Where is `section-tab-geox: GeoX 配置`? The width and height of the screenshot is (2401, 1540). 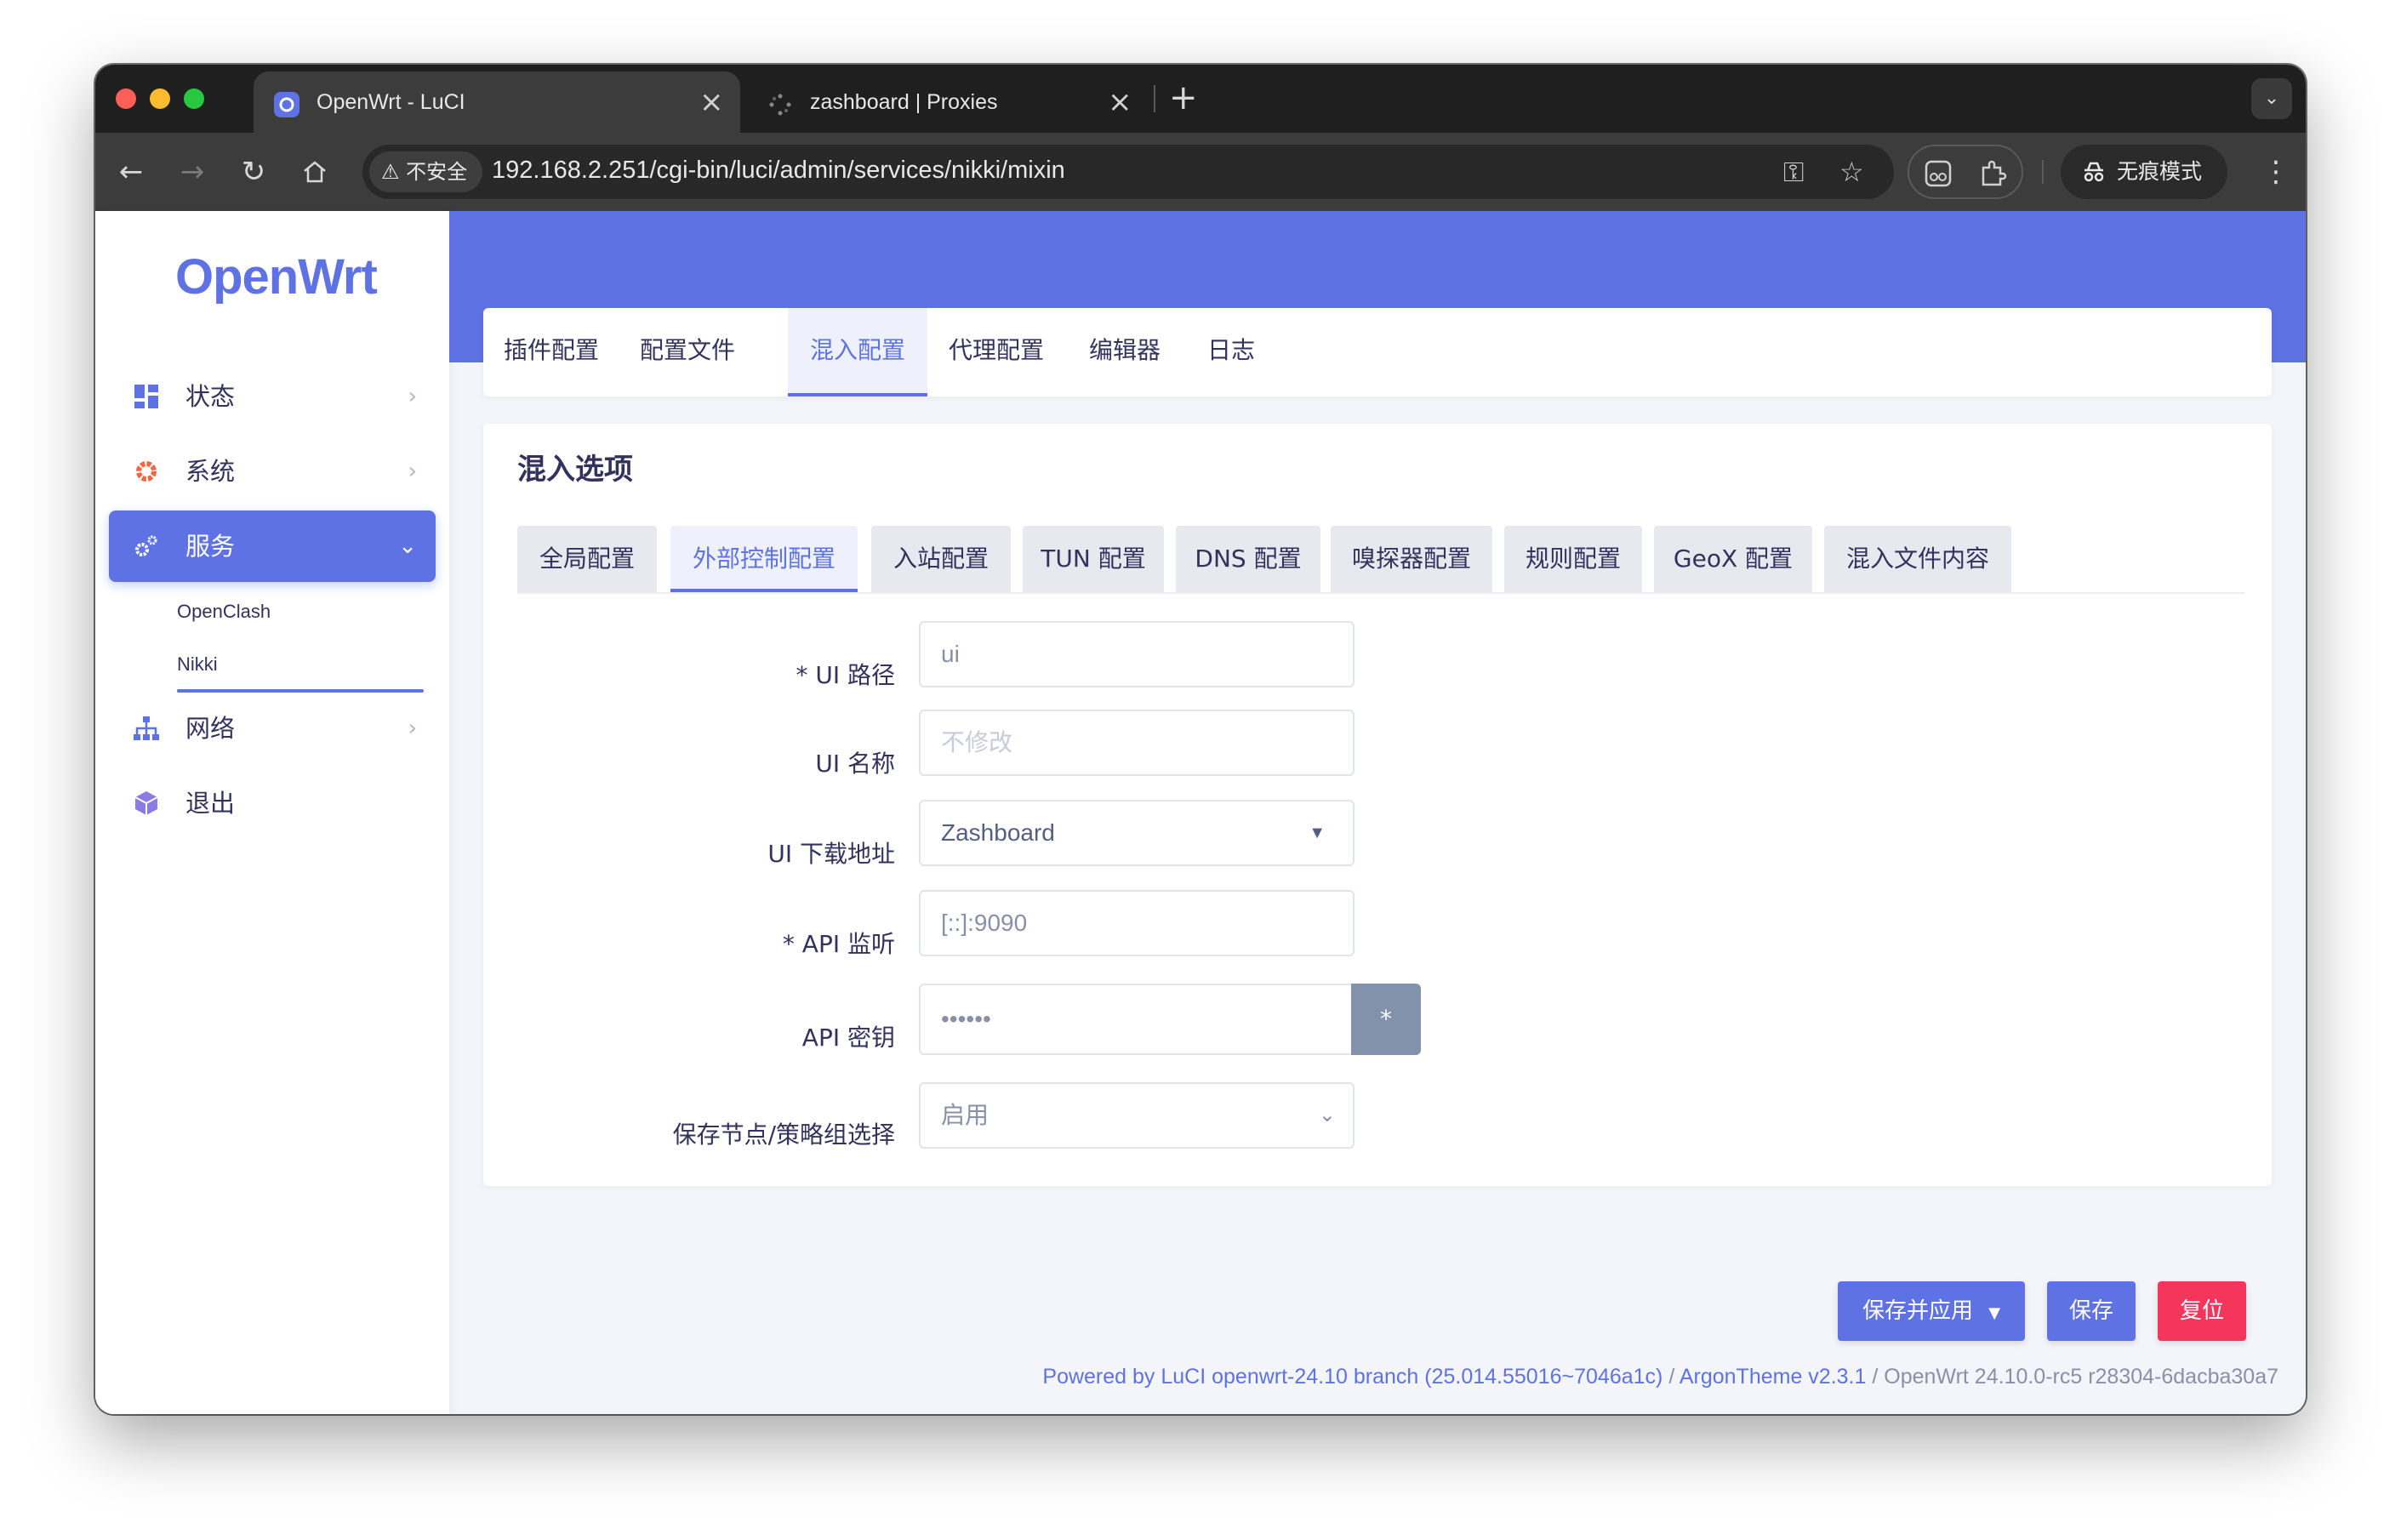
section-tab-geox: GeoX 配置 is located at coordinates (1733, 559).